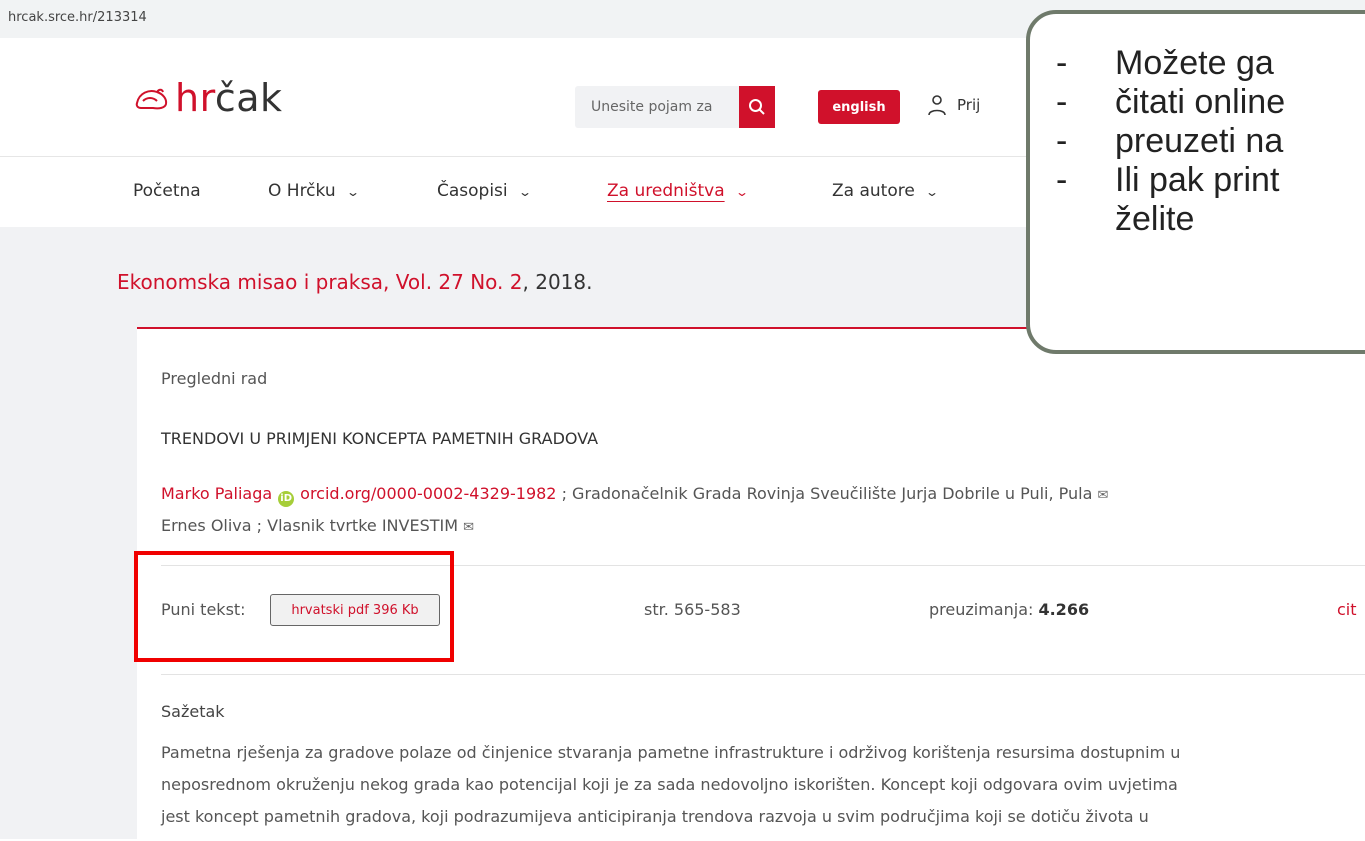  What do you see at coordinates (666, 107) in the screenshot?
I see `search-input: Unesite pojam za` at bounding box center [666, 107].